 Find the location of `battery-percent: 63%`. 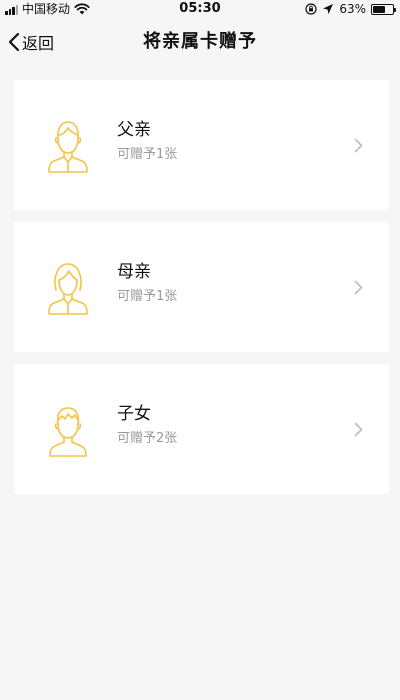

battery-percent: 63% is located at coordinates (352, 9).